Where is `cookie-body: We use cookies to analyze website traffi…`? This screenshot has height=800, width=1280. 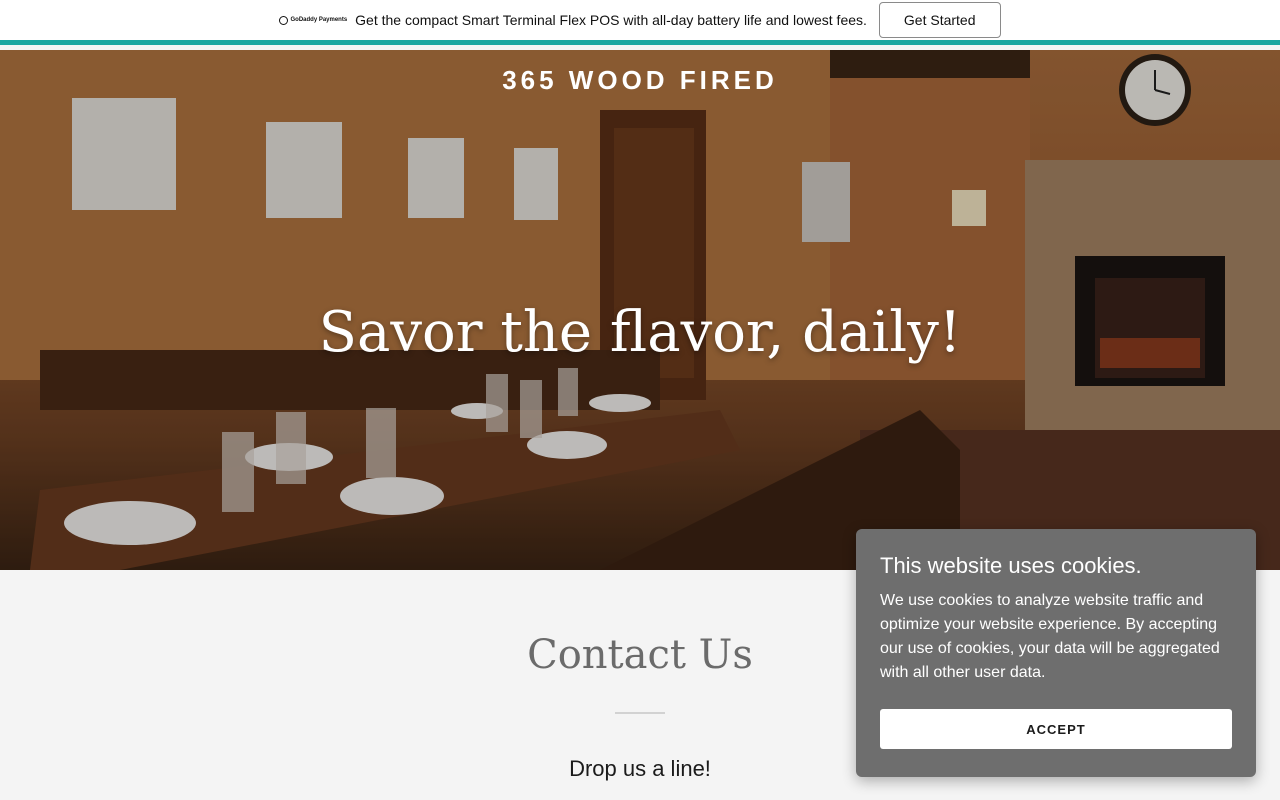
cookie-body: We use cookies to analyze website traffi… is located at coordinates (1050, 636).